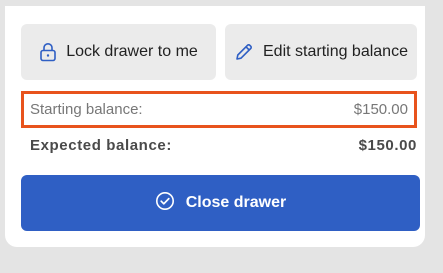 The height and width of the screenshot is (273, 443). Describe the element at coordinates (236, 202) in the screenshot. I see `close-drawer-label: Close drawer` at that location.